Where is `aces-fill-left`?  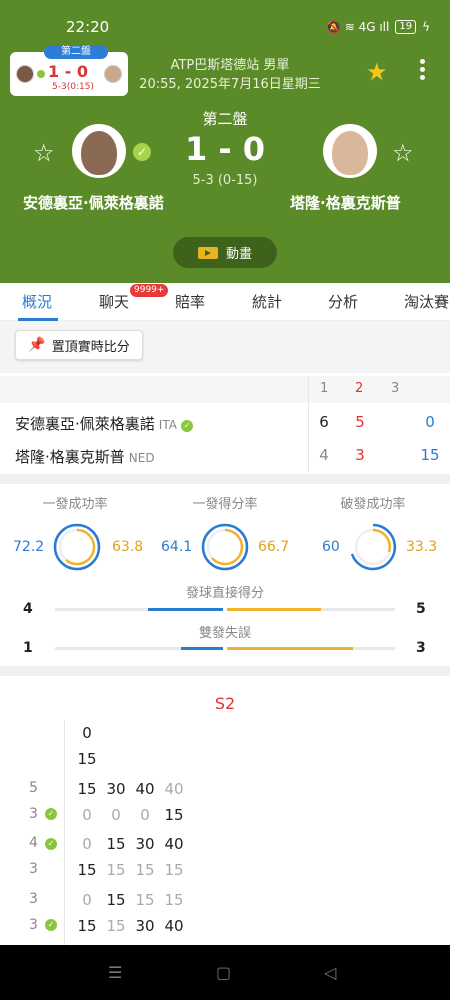 aces-fill-left is located at coordinates (185, 609).